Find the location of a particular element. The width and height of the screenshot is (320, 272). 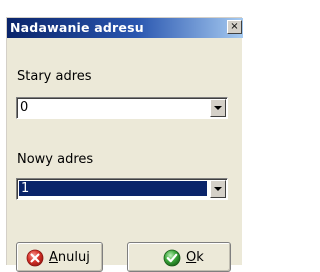

cancel-icon is located at coordinates (35, 258).